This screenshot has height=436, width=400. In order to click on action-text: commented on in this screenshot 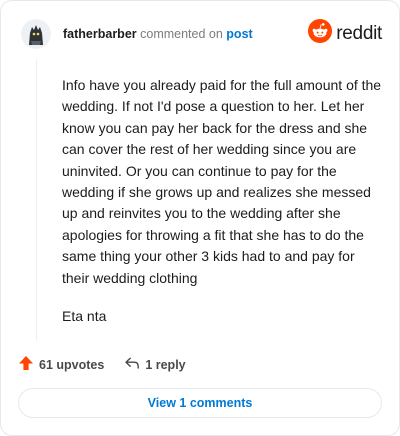, I will do `click(181, 34)`.